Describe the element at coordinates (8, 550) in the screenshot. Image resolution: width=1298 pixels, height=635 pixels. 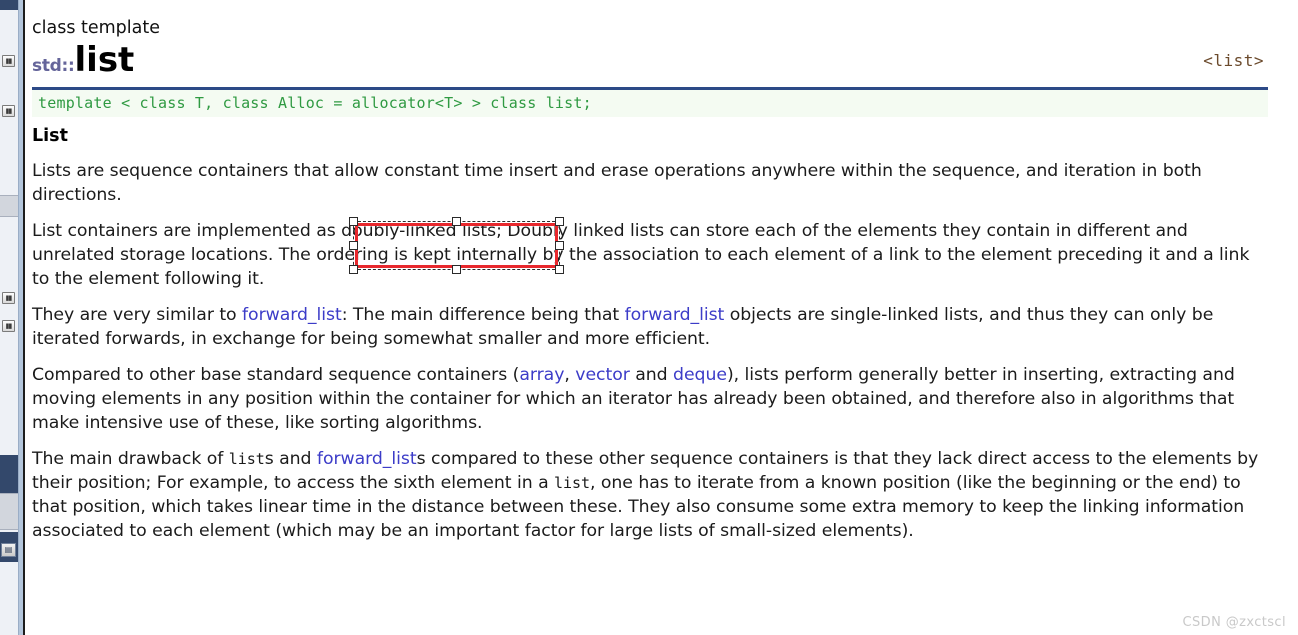
I see `app-tile: ▤` at that location.